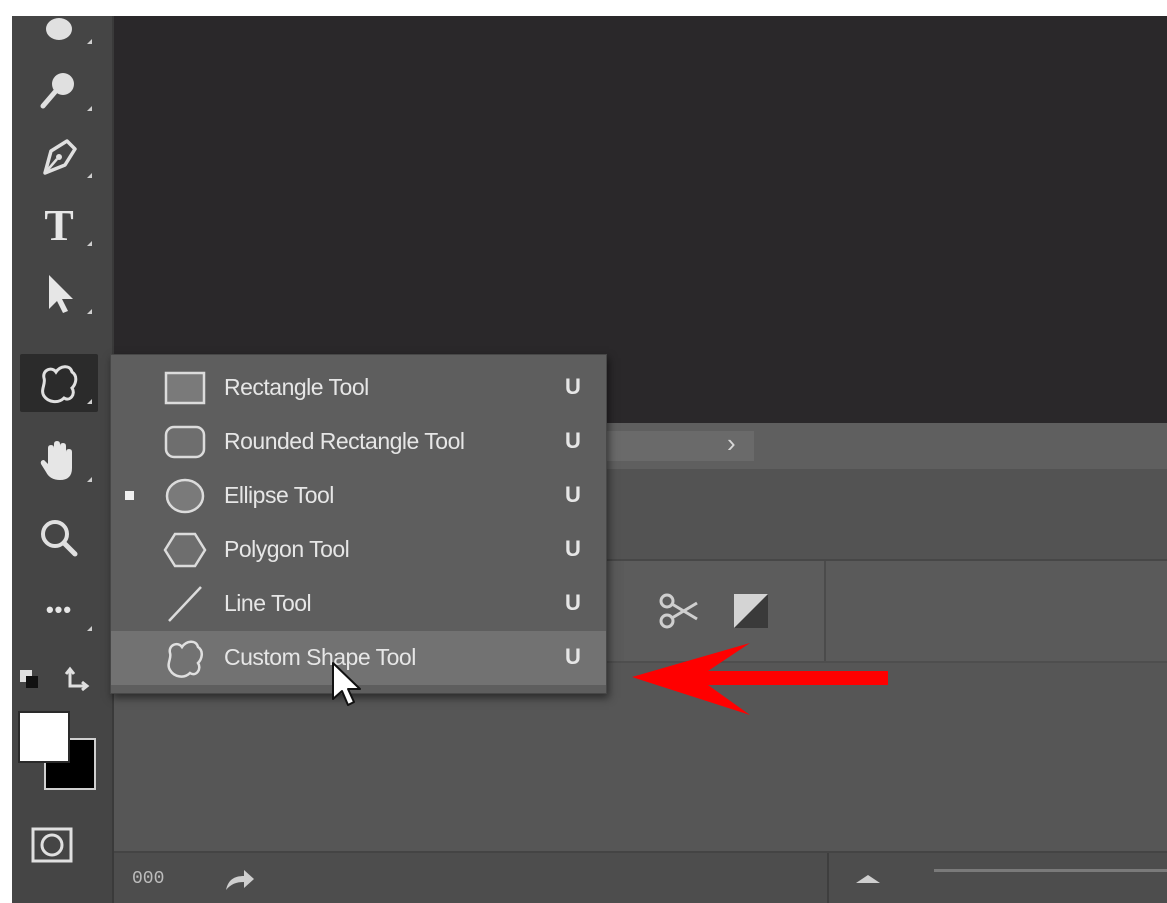 This screenshot has width=1167, height=903. What do you see at coordinates (296, 387) in the screenshot?
I see `menu-item-label: Rectangle Tool` at bounding box center [296, 387].